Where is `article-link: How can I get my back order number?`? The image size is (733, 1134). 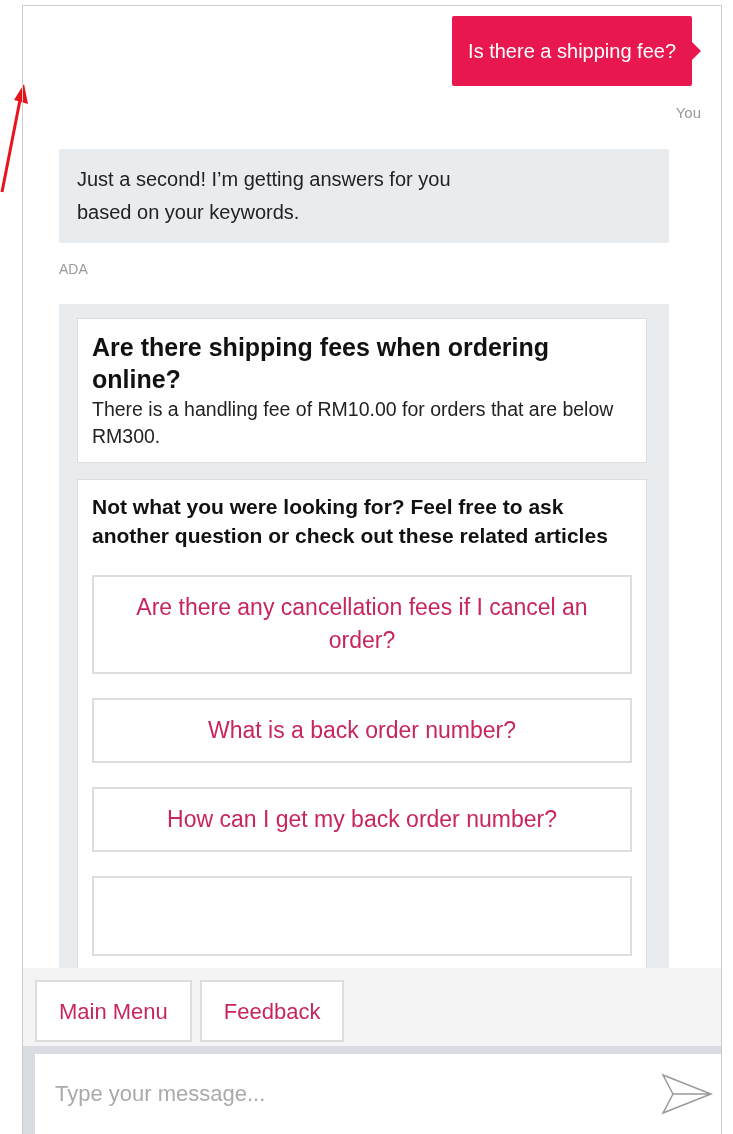
article-link: How can I get my back order number? is located at coordinates (362, 819).